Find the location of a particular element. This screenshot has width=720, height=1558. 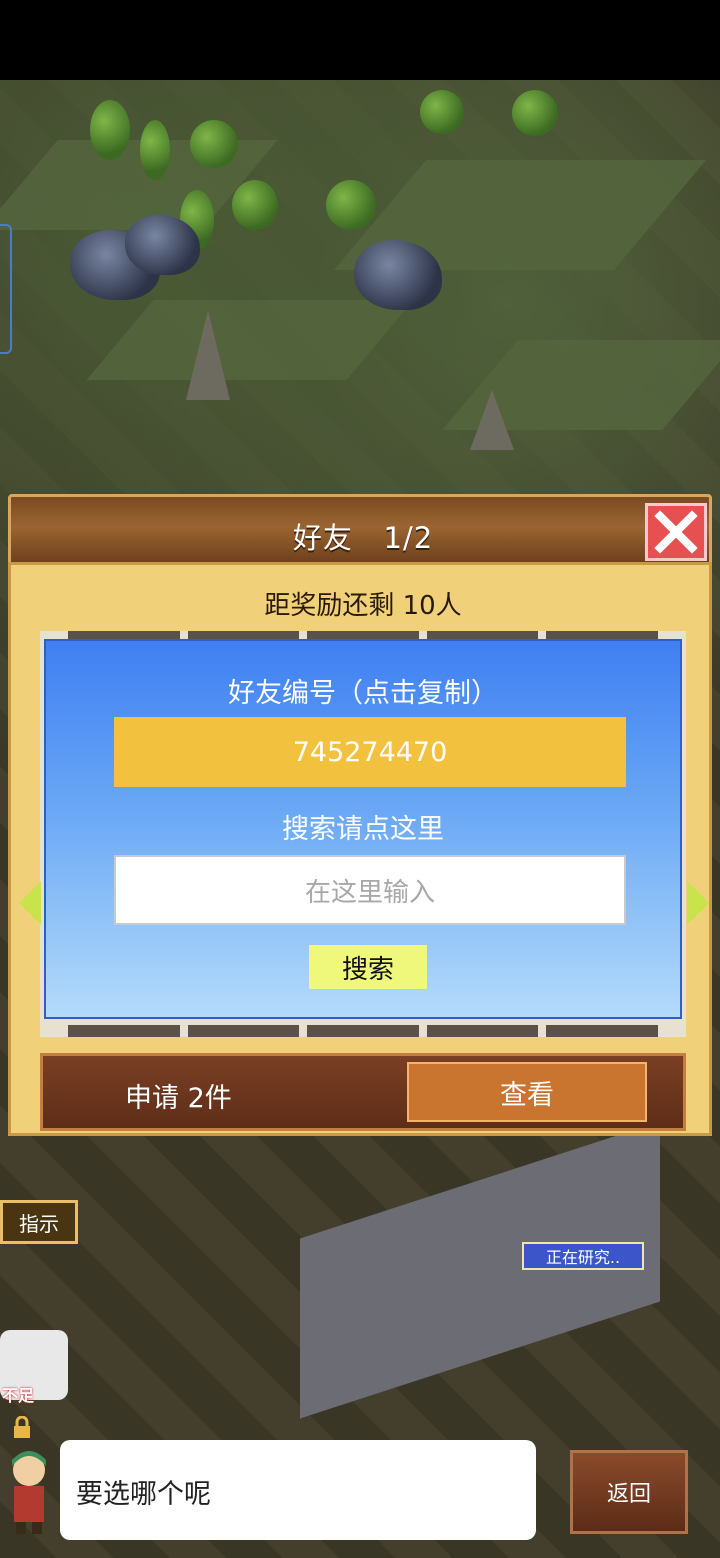

dialog-header: 好友 1/2 is located at coordinates (360, 530).